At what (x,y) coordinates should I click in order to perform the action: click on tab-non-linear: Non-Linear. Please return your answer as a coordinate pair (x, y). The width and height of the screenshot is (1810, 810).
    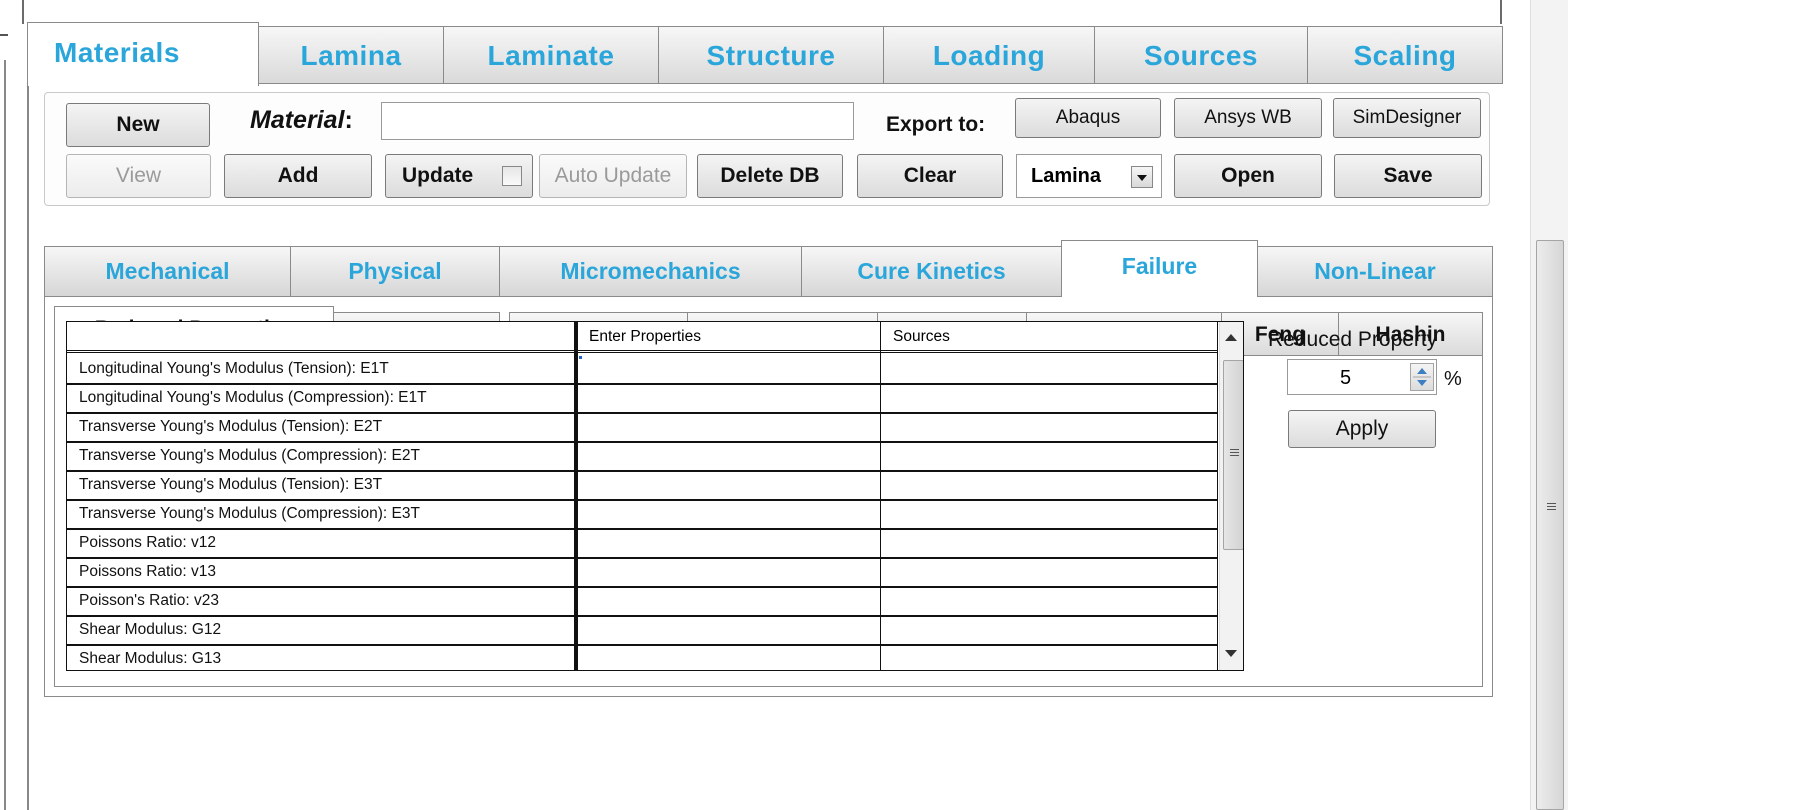
    Looking at the image, I should click on (1375, 271).